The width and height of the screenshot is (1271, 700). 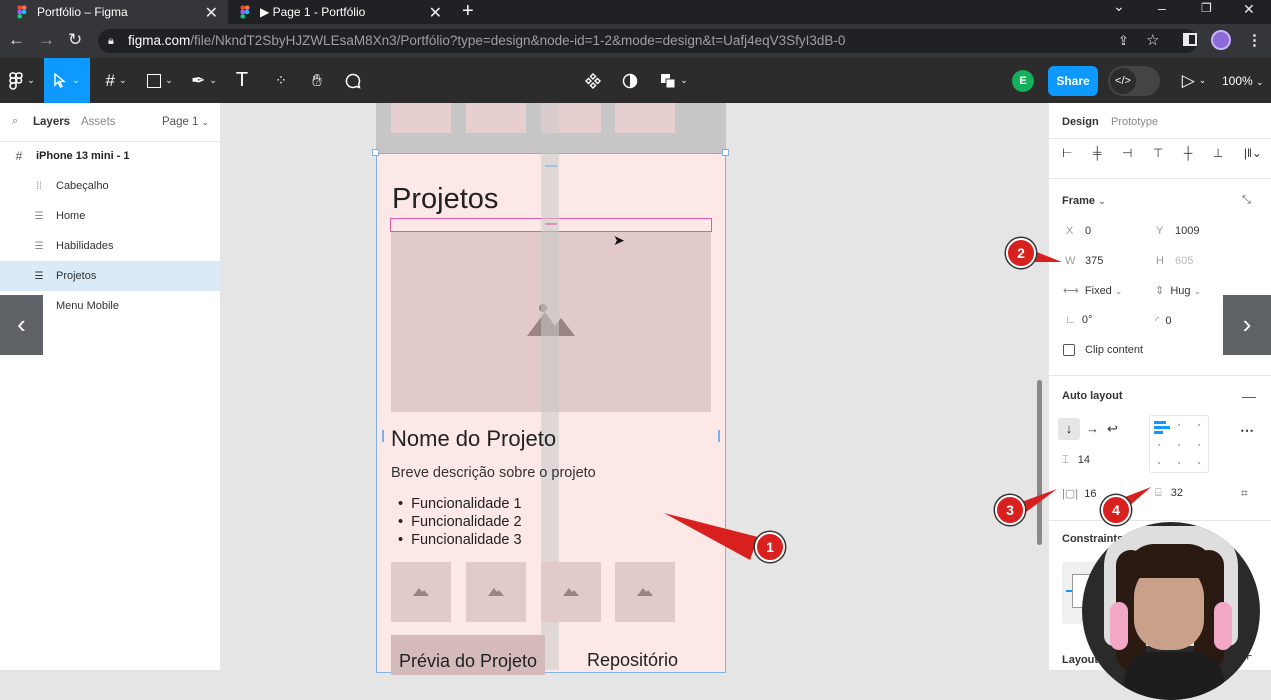 I want to click on headphones-icon, so click(x=1119, y=626).